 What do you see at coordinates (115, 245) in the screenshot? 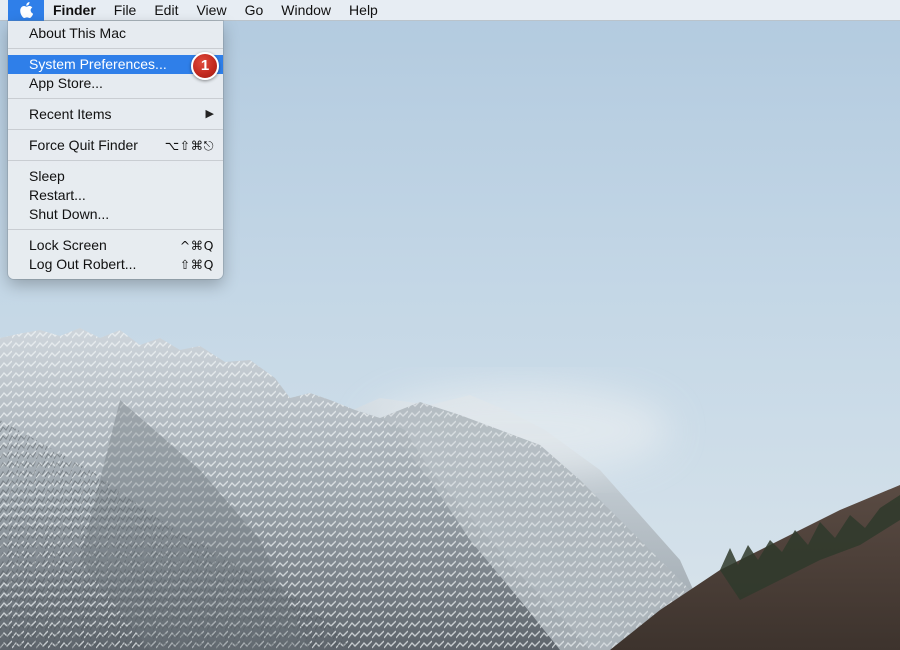
I see `menu-item-lock-screen: Lock Screen ^⌘Q` at bounding box center [115, 245].